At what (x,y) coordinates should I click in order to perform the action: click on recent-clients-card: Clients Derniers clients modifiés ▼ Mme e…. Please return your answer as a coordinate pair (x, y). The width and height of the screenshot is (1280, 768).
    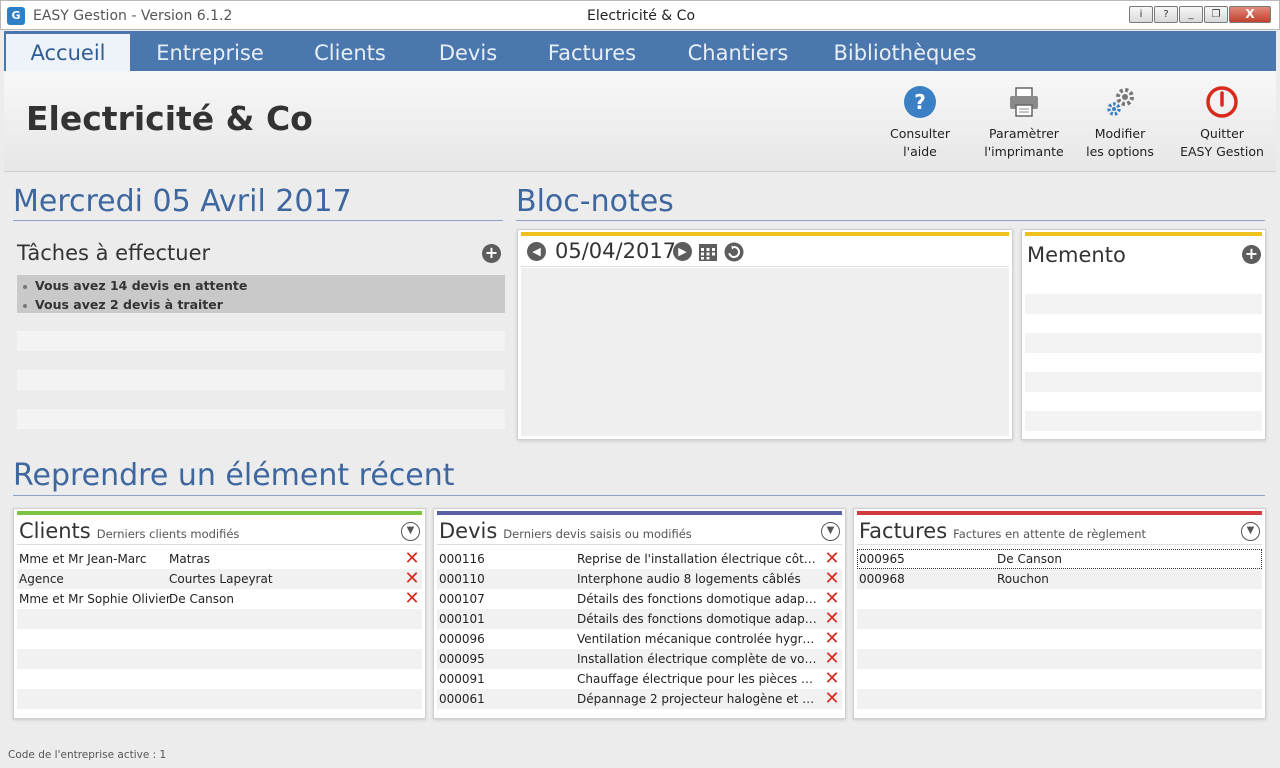
    Looking at the image, I should click on (219, 613).